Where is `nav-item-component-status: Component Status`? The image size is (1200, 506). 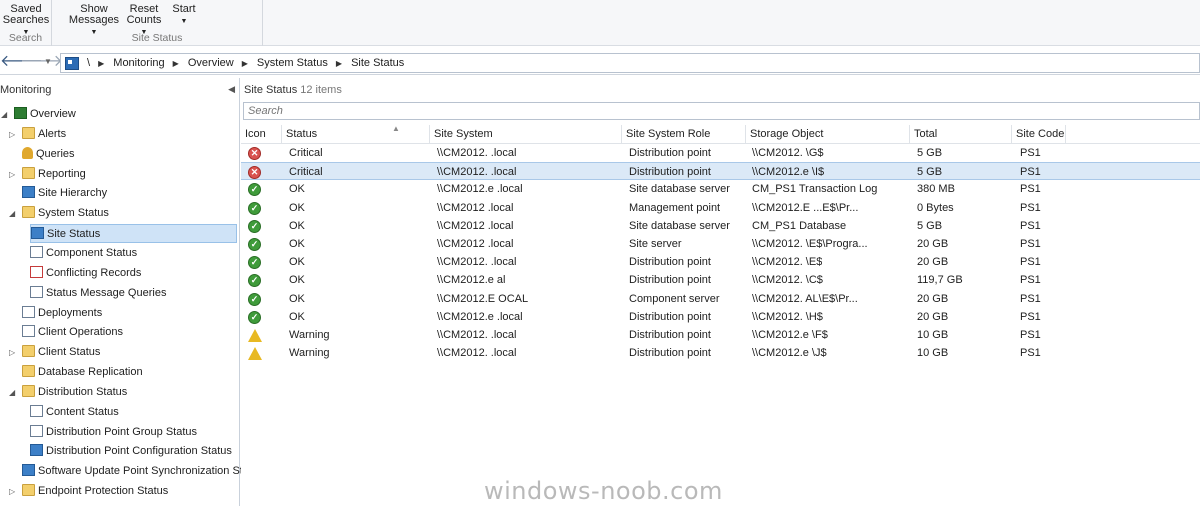
nav-item-component-status: Component Status is located at coordinates (83, 253).